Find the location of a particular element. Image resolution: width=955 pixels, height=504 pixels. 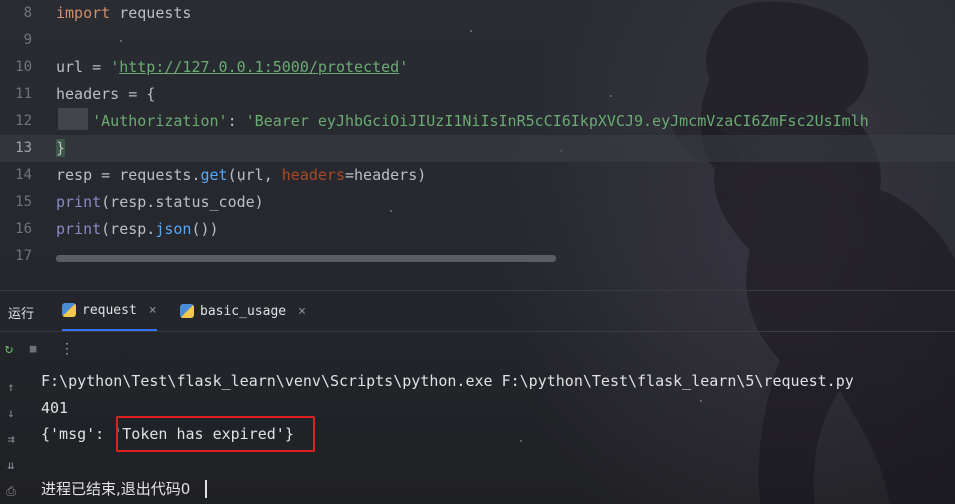

code-token: 'Authorization' is located at coordinates (160, 121).